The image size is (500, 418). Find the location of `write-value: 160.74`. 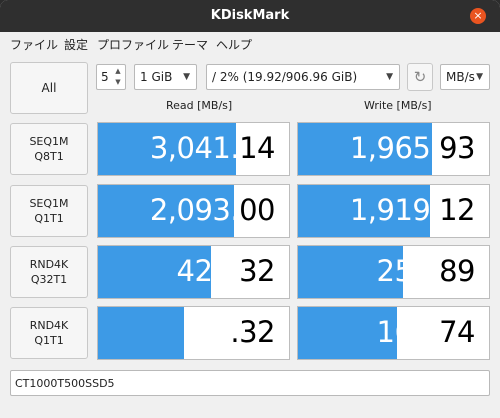

write-value: 160.74 is located at coordinates (426, 332).